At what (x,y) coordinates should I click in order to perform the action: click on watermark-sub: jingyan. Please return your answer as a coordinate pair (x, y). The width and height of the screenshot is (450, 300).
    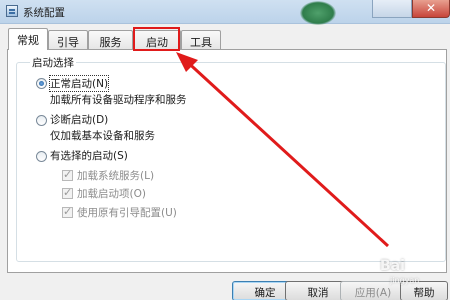
    Looking at the image, I should click on (405, 280).